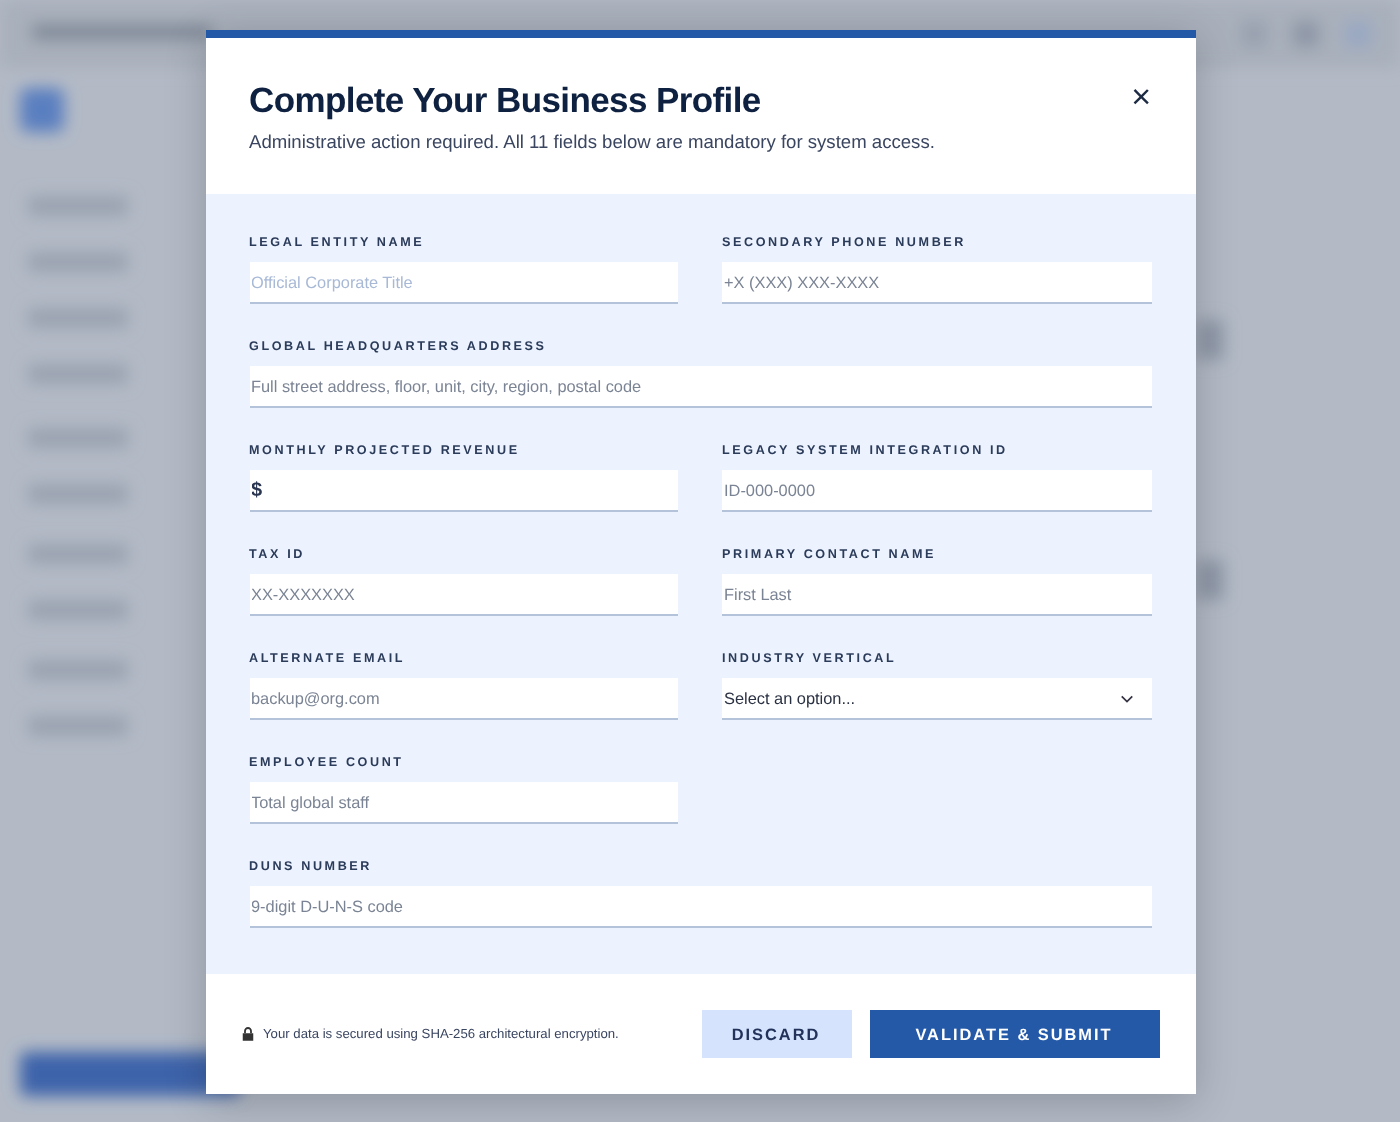  I want to click on dialog-subtitle: Administrative action required. All 11 fields below are mandatory for system access., so click(592, 142).